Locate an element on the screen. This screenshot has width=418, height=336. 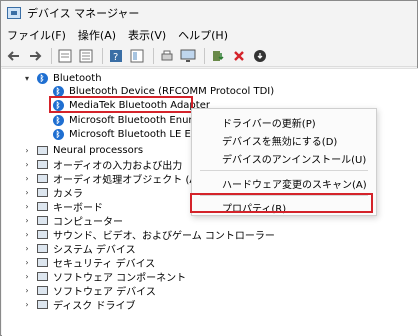
details-icon is located at coordinates (137, 56).